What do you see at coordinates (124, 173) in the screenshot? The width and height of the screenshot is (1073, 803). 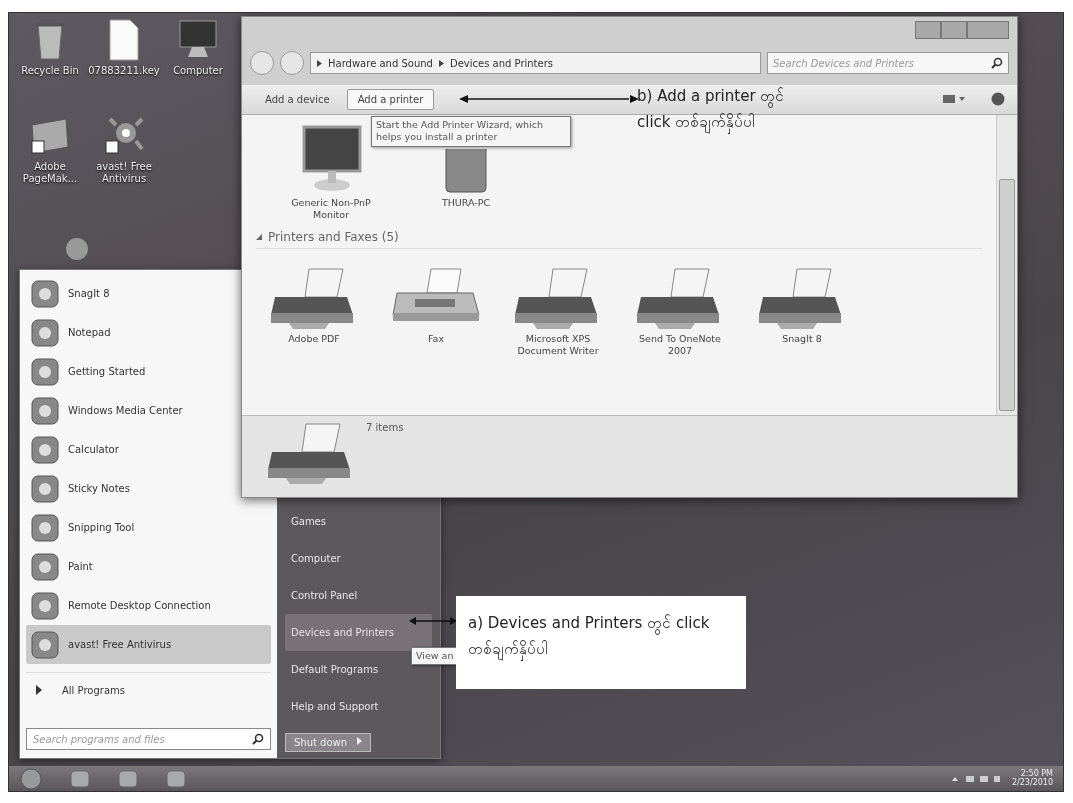 I see `desktop-icon-label: avast! Free Antivirus` at bounding box center [124, 173].